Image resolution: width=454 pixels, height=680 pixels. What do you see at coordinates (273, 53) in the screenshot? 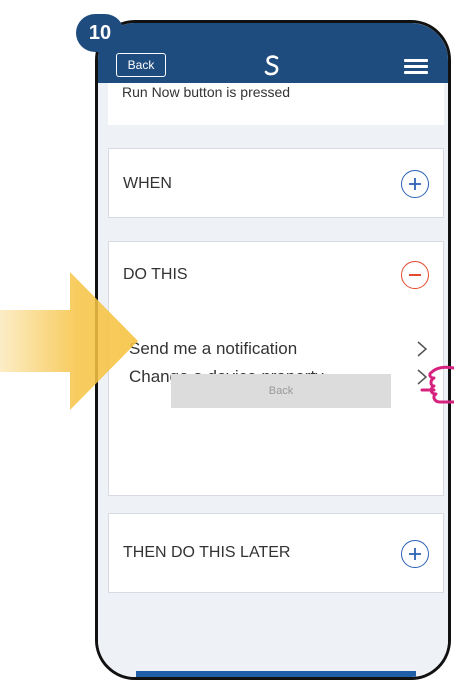
I see `app-header: Back` at bounding box center [273, 53].